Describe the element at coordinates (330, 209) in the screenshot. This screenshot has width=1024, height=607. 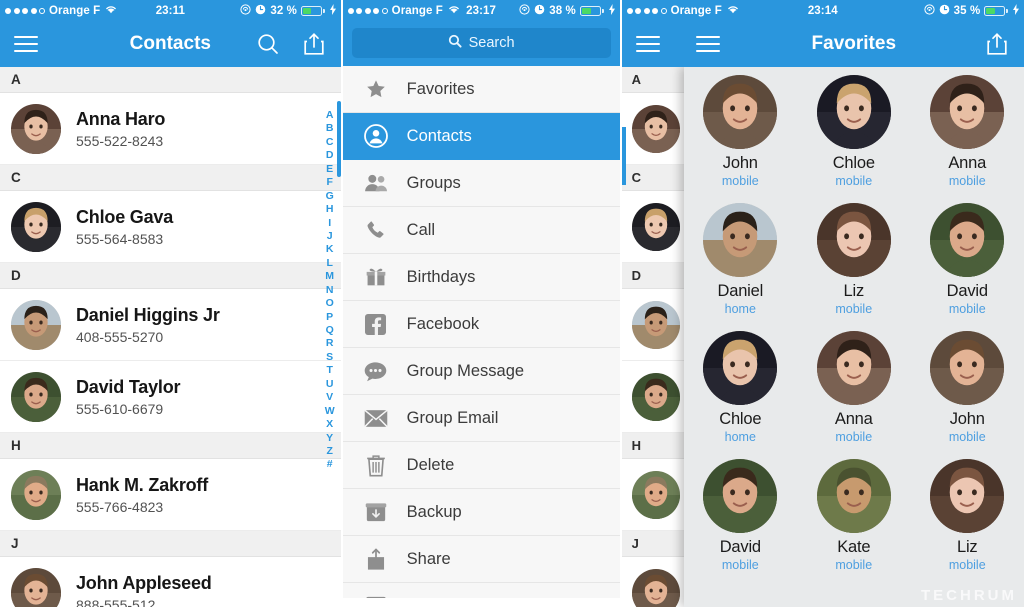
I see `alpha-index-letter: H` at that location.